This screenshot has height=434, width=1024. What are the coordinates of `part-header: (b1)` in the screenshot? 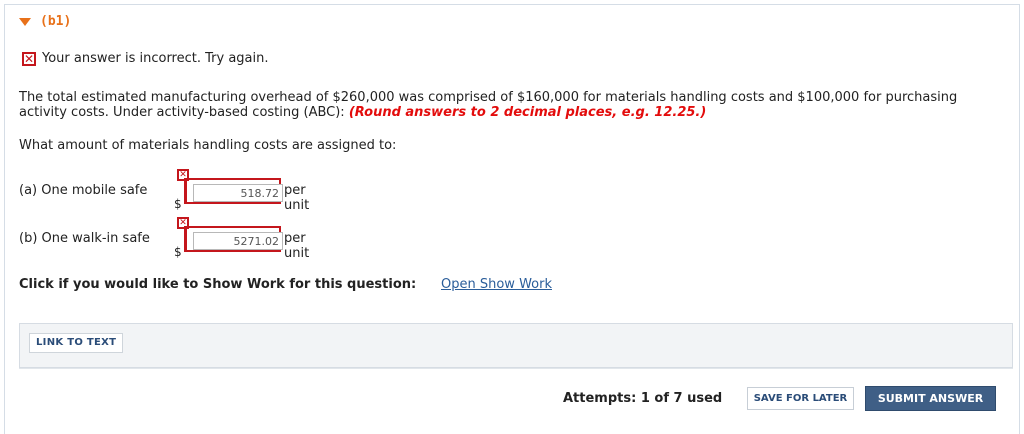 It's located at (45, 21).